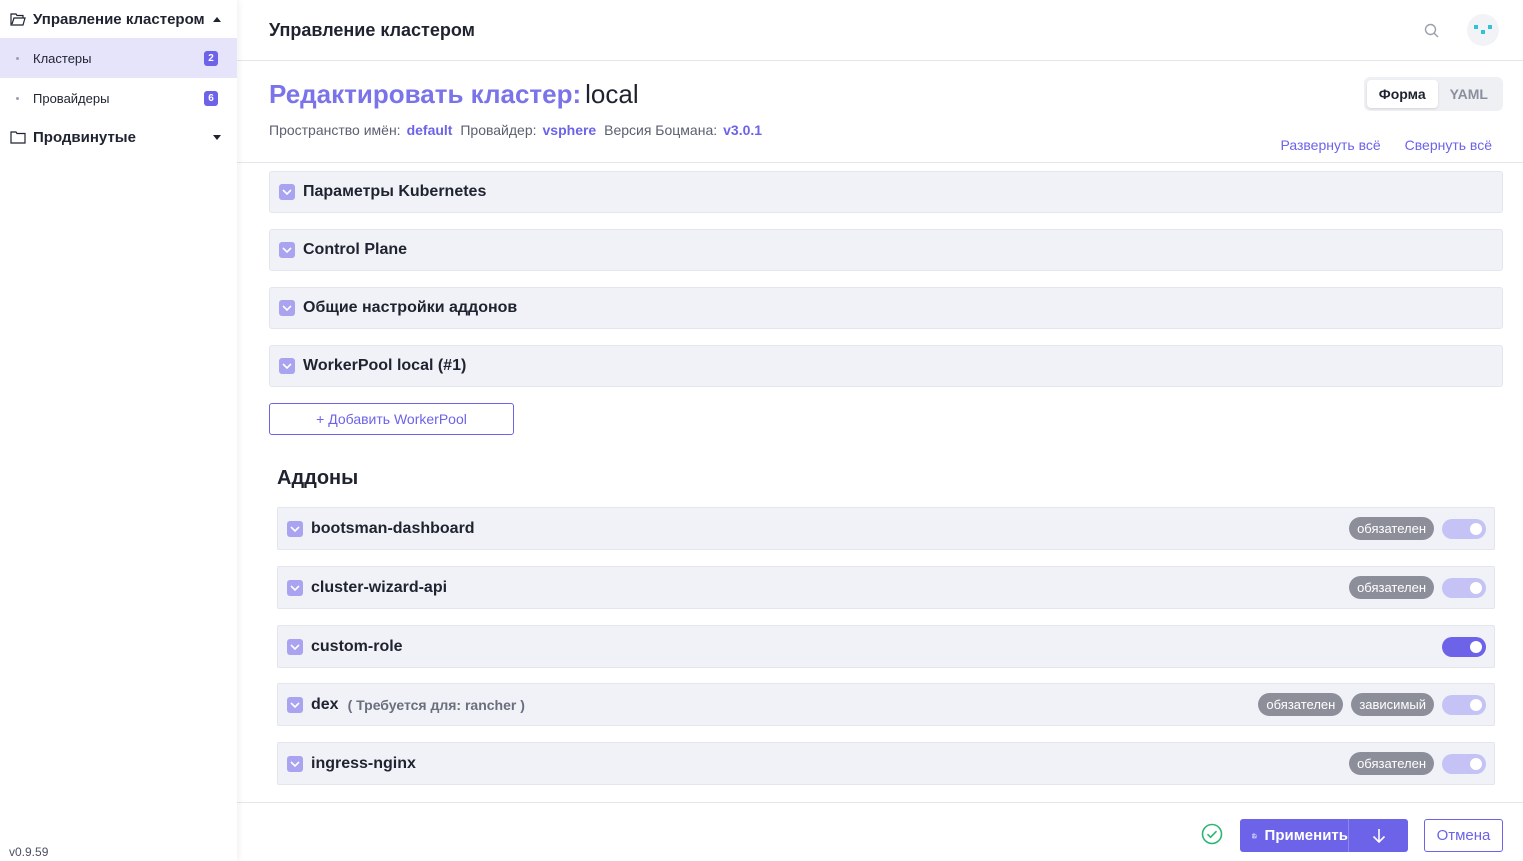 The image size is (1523, 861). What do you see at coordinates (29, 852) in the screenshot?
I see `app-version: v0.9.59` at bounding box center [29, 852].